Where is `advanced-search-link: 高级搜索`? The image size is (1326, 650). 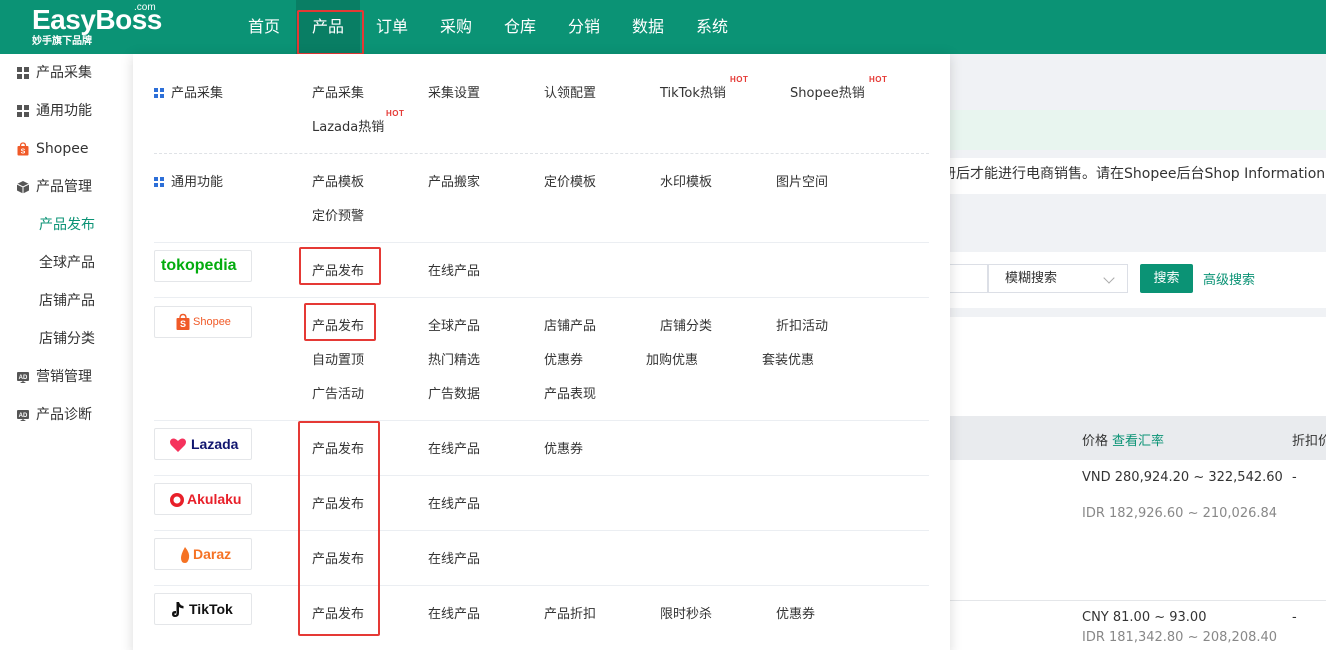 advanced-search-link: 高级搜索 is located at coordinates (1229, 278).